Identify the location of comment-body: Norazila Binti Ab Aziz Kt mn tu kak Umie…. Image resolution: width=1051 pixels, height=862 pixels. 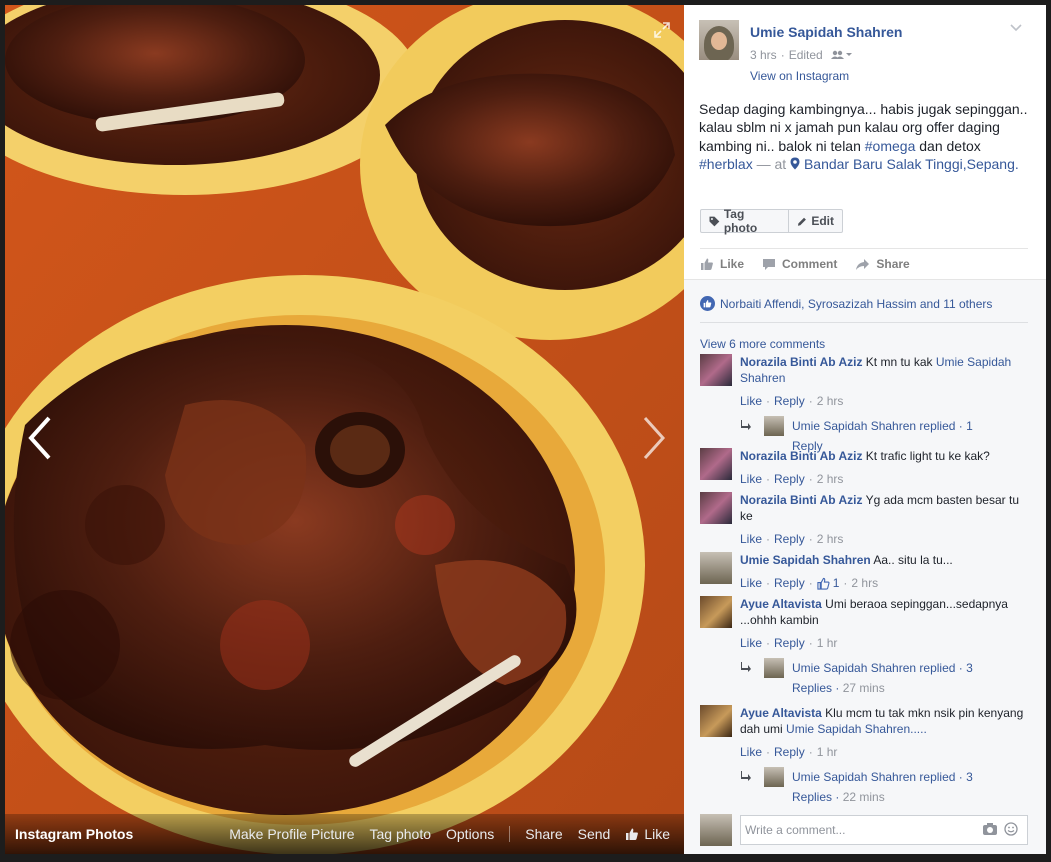
(885, 370).